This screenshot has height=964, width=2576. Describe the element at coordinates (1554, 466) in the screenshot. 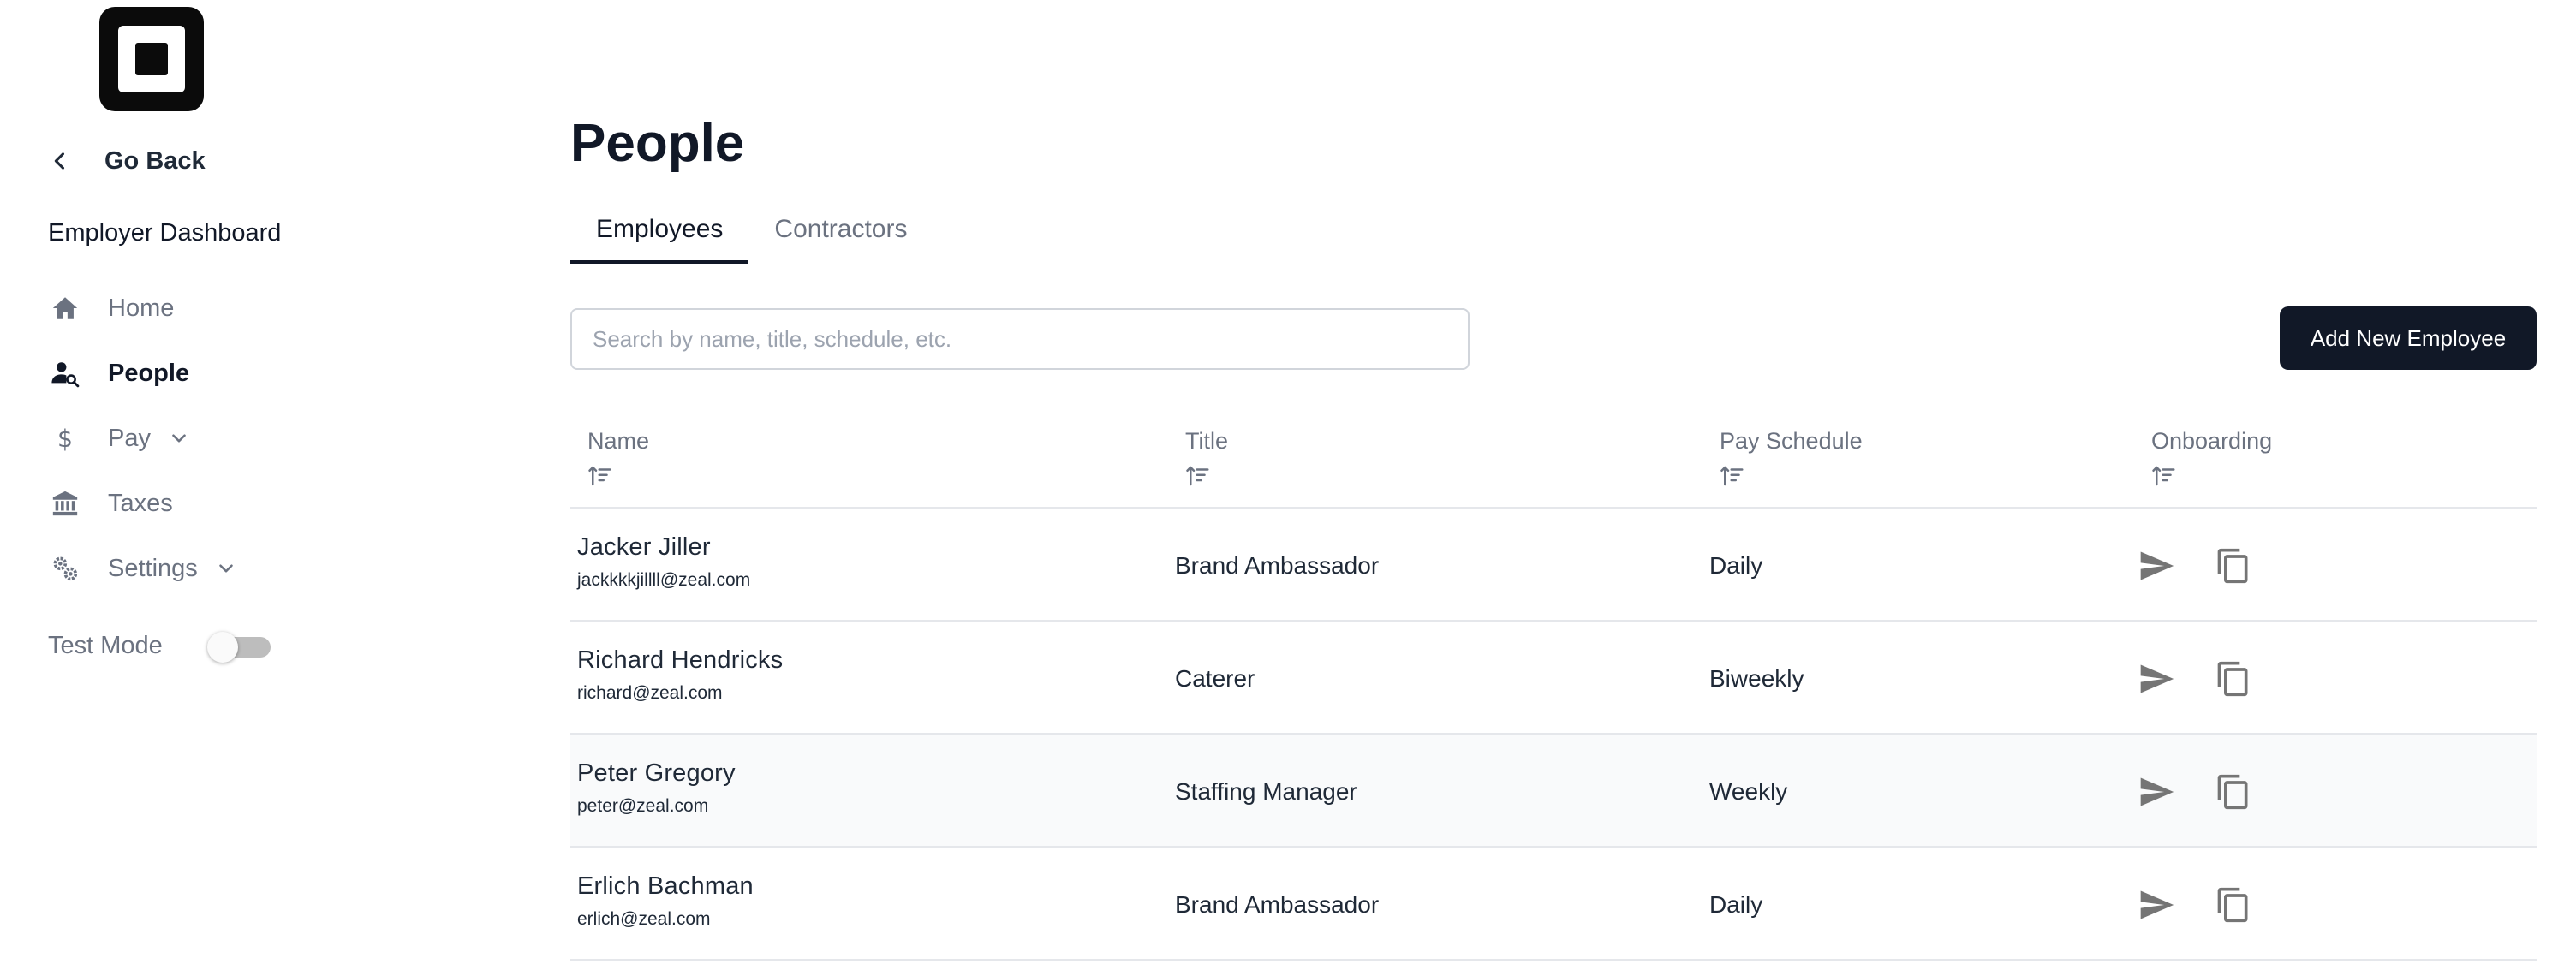

I see `table-header: Name Title Pay Schedule Onboarding` at that location.